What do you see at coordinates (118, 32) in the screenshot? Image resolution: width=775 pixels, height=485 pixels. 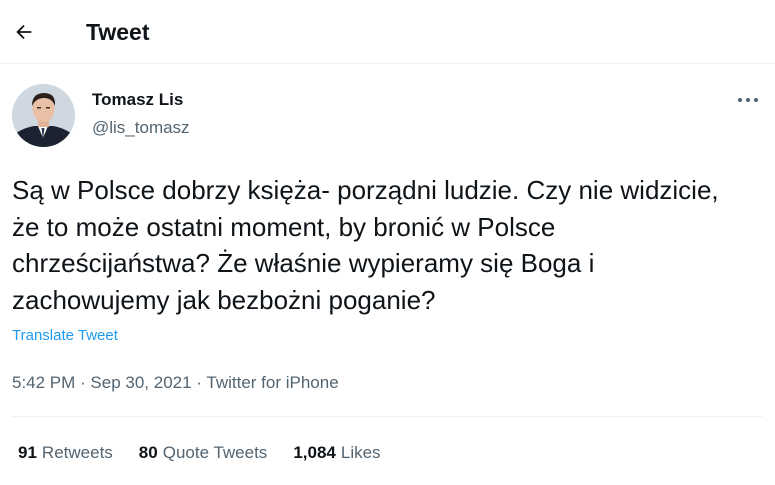 I see `page-title: Tweet` at bounding box center [118, 32].